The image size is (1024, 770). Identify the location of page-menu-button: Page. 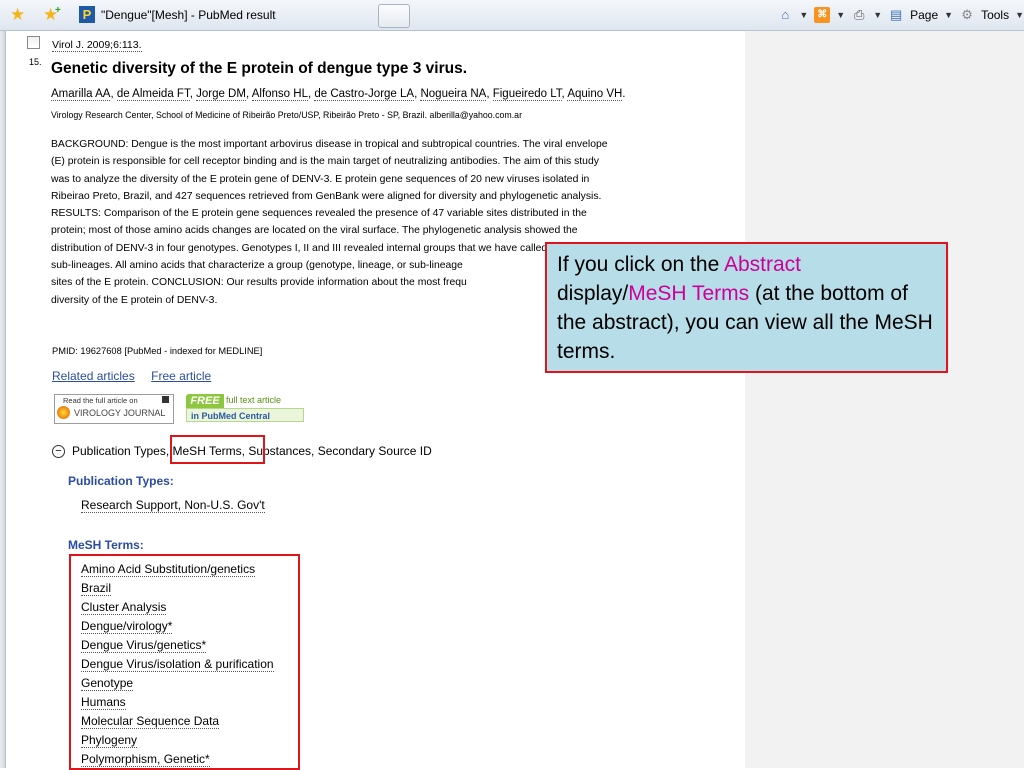
(924, 15).